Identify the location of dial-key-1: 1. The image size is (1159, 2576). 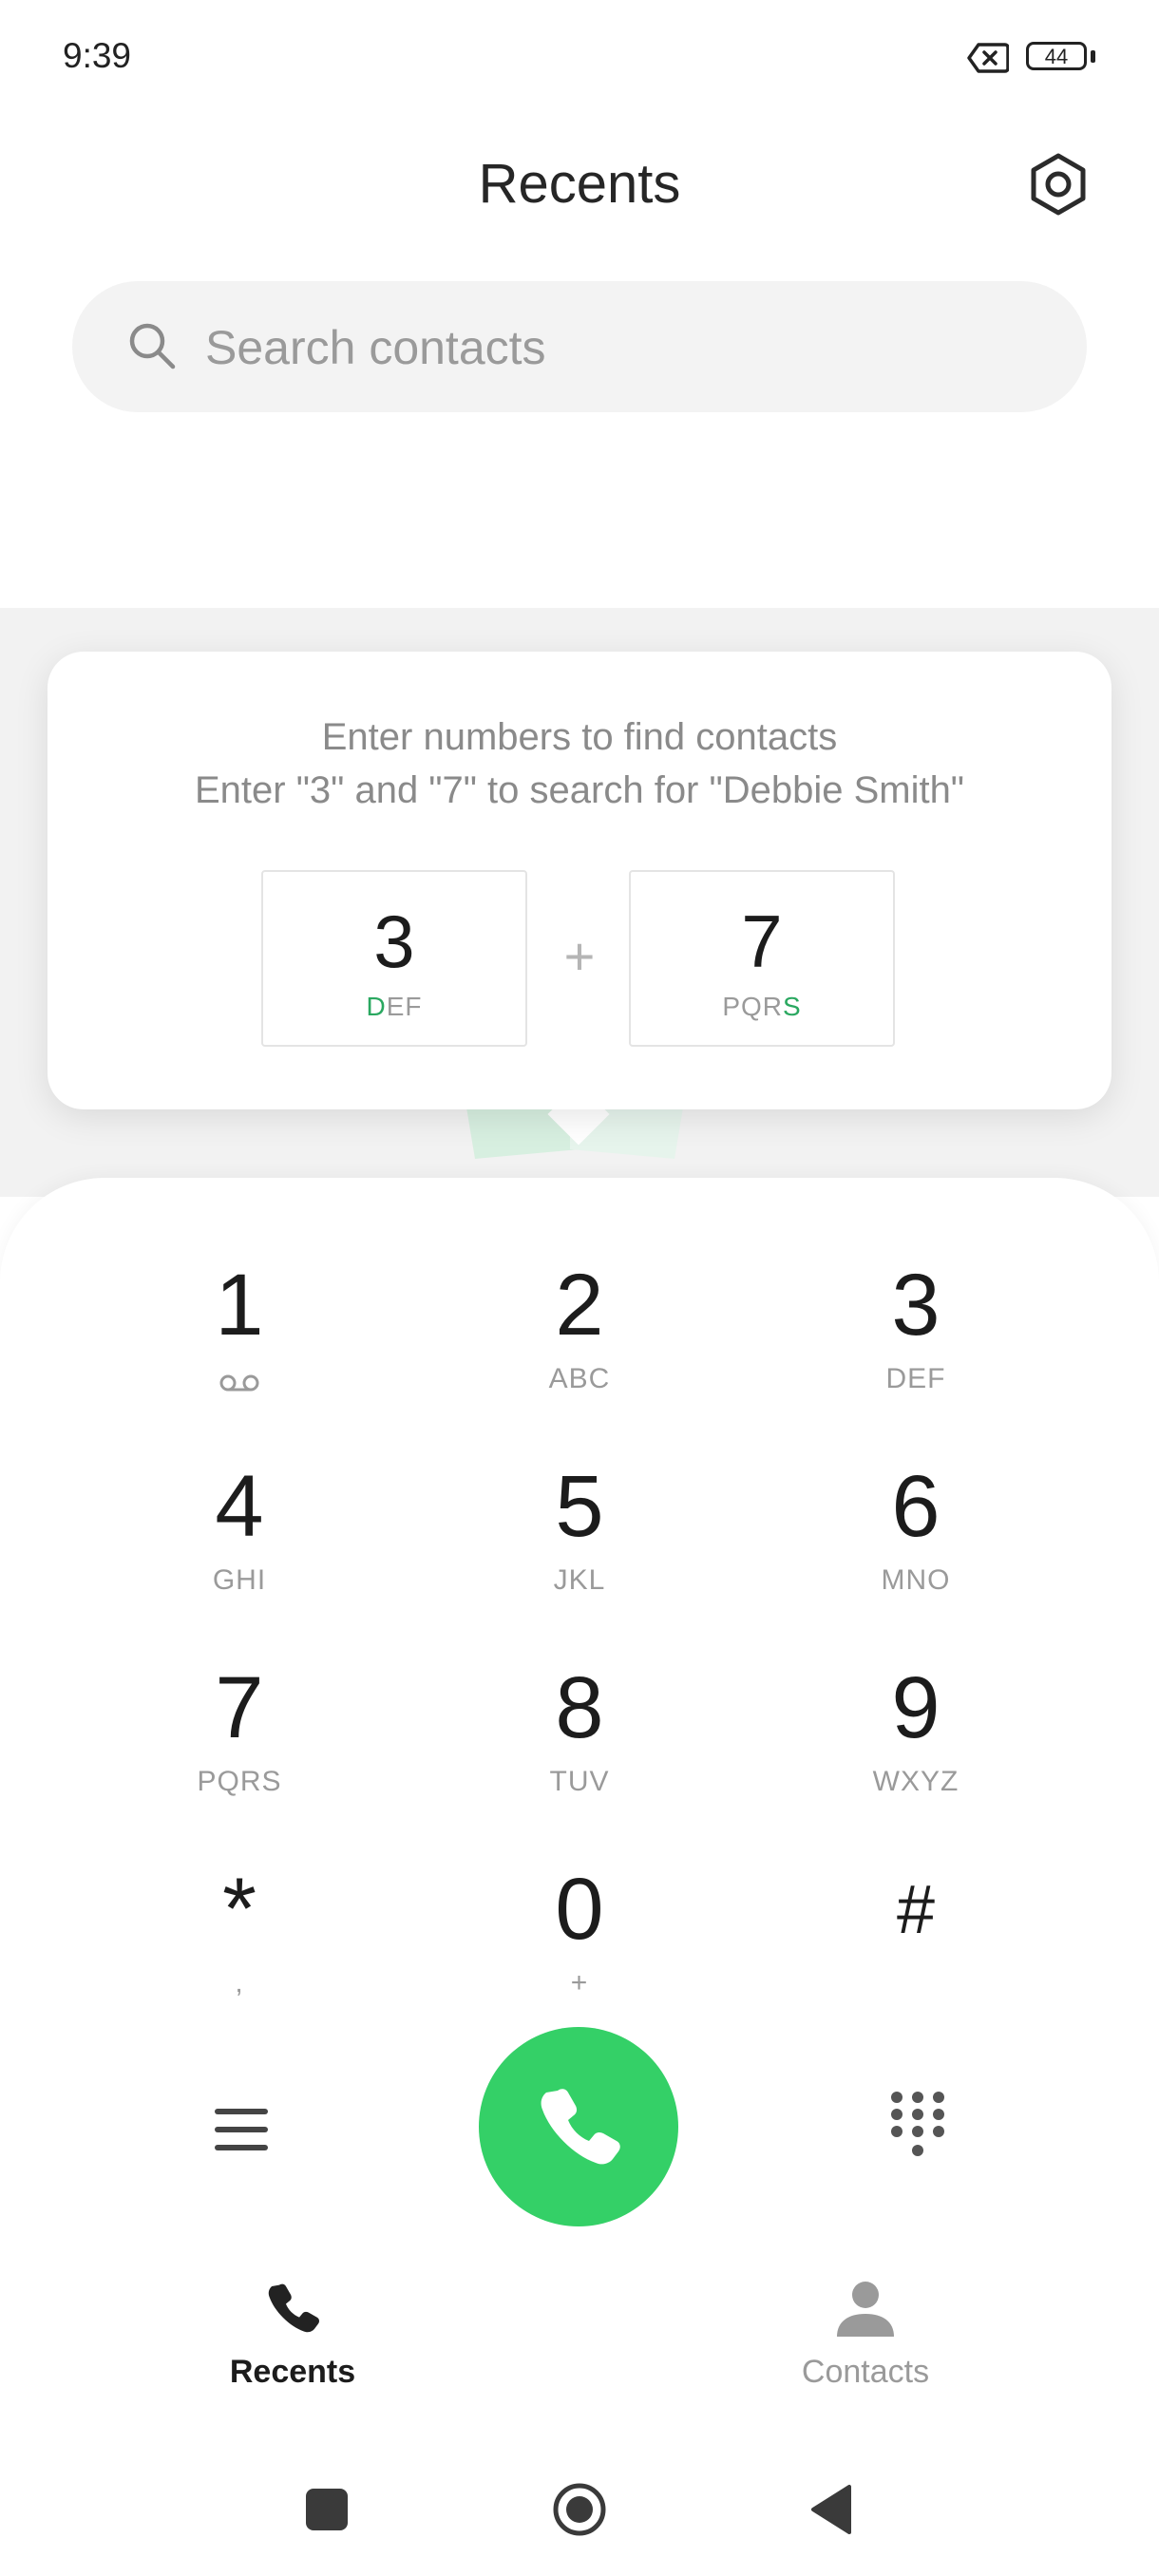
(239, 1330).